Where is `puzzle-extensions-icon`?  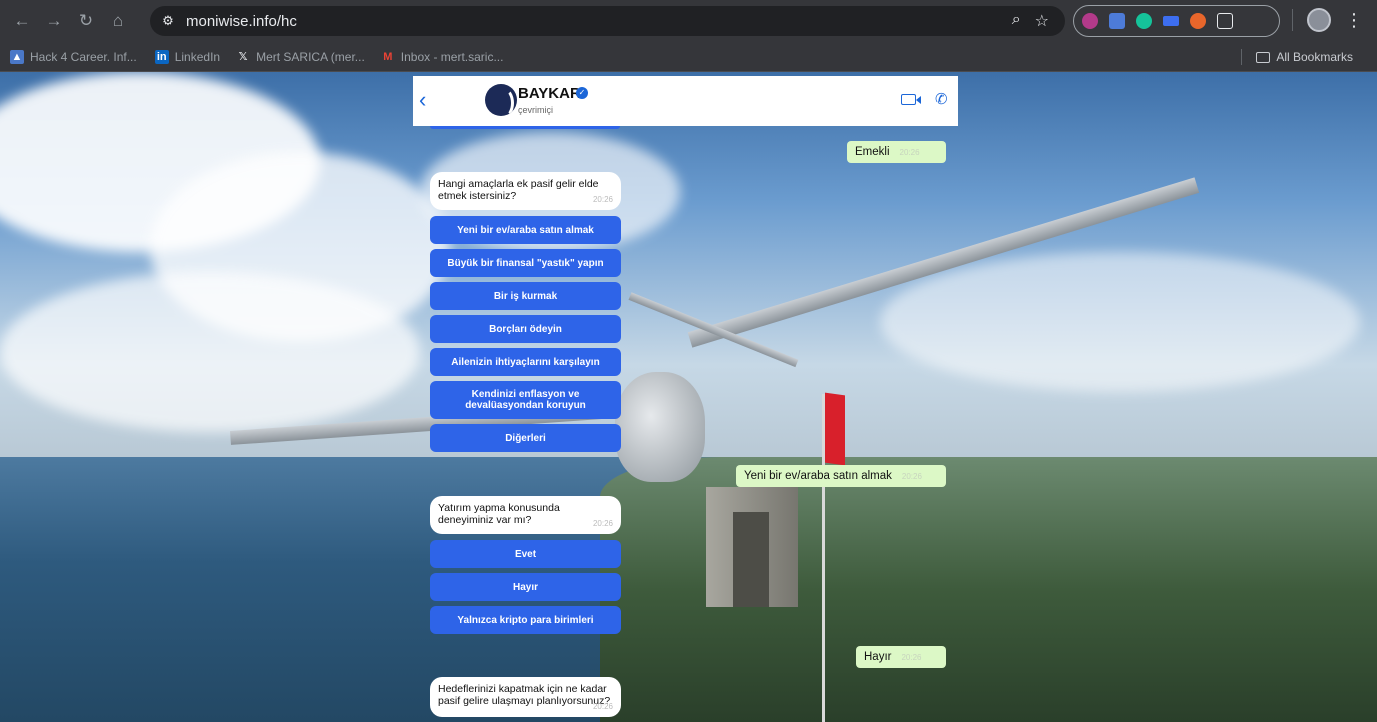
puzzle-extensions-icon is located at coordinates (1225, 21).